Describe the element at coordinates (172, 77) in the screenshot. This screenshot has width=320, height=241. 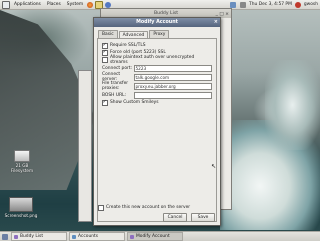
I see `connect-server-field: talk.google.com` at that location.